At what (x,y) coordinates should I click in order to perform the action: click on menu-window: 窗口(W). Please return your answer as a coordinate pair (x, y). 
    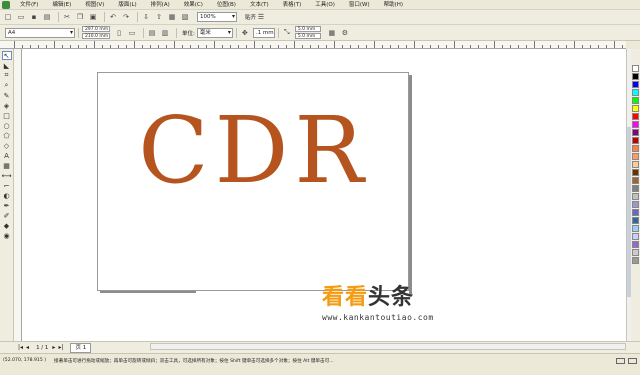
    Looking at the image, I should click on (359, 5).